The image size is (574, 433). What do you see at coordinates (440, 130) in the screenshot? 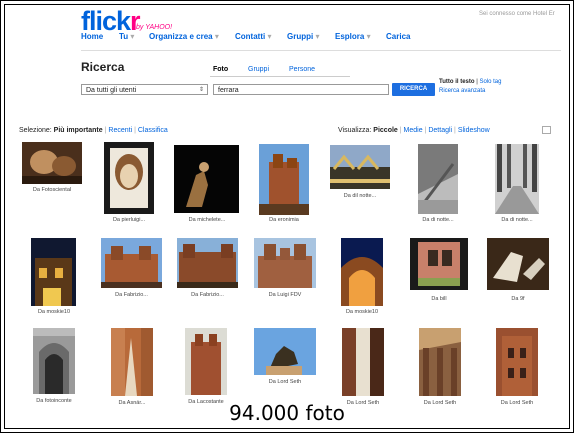
I see `view-details: Dettagli` at bounding box center [440, 130].